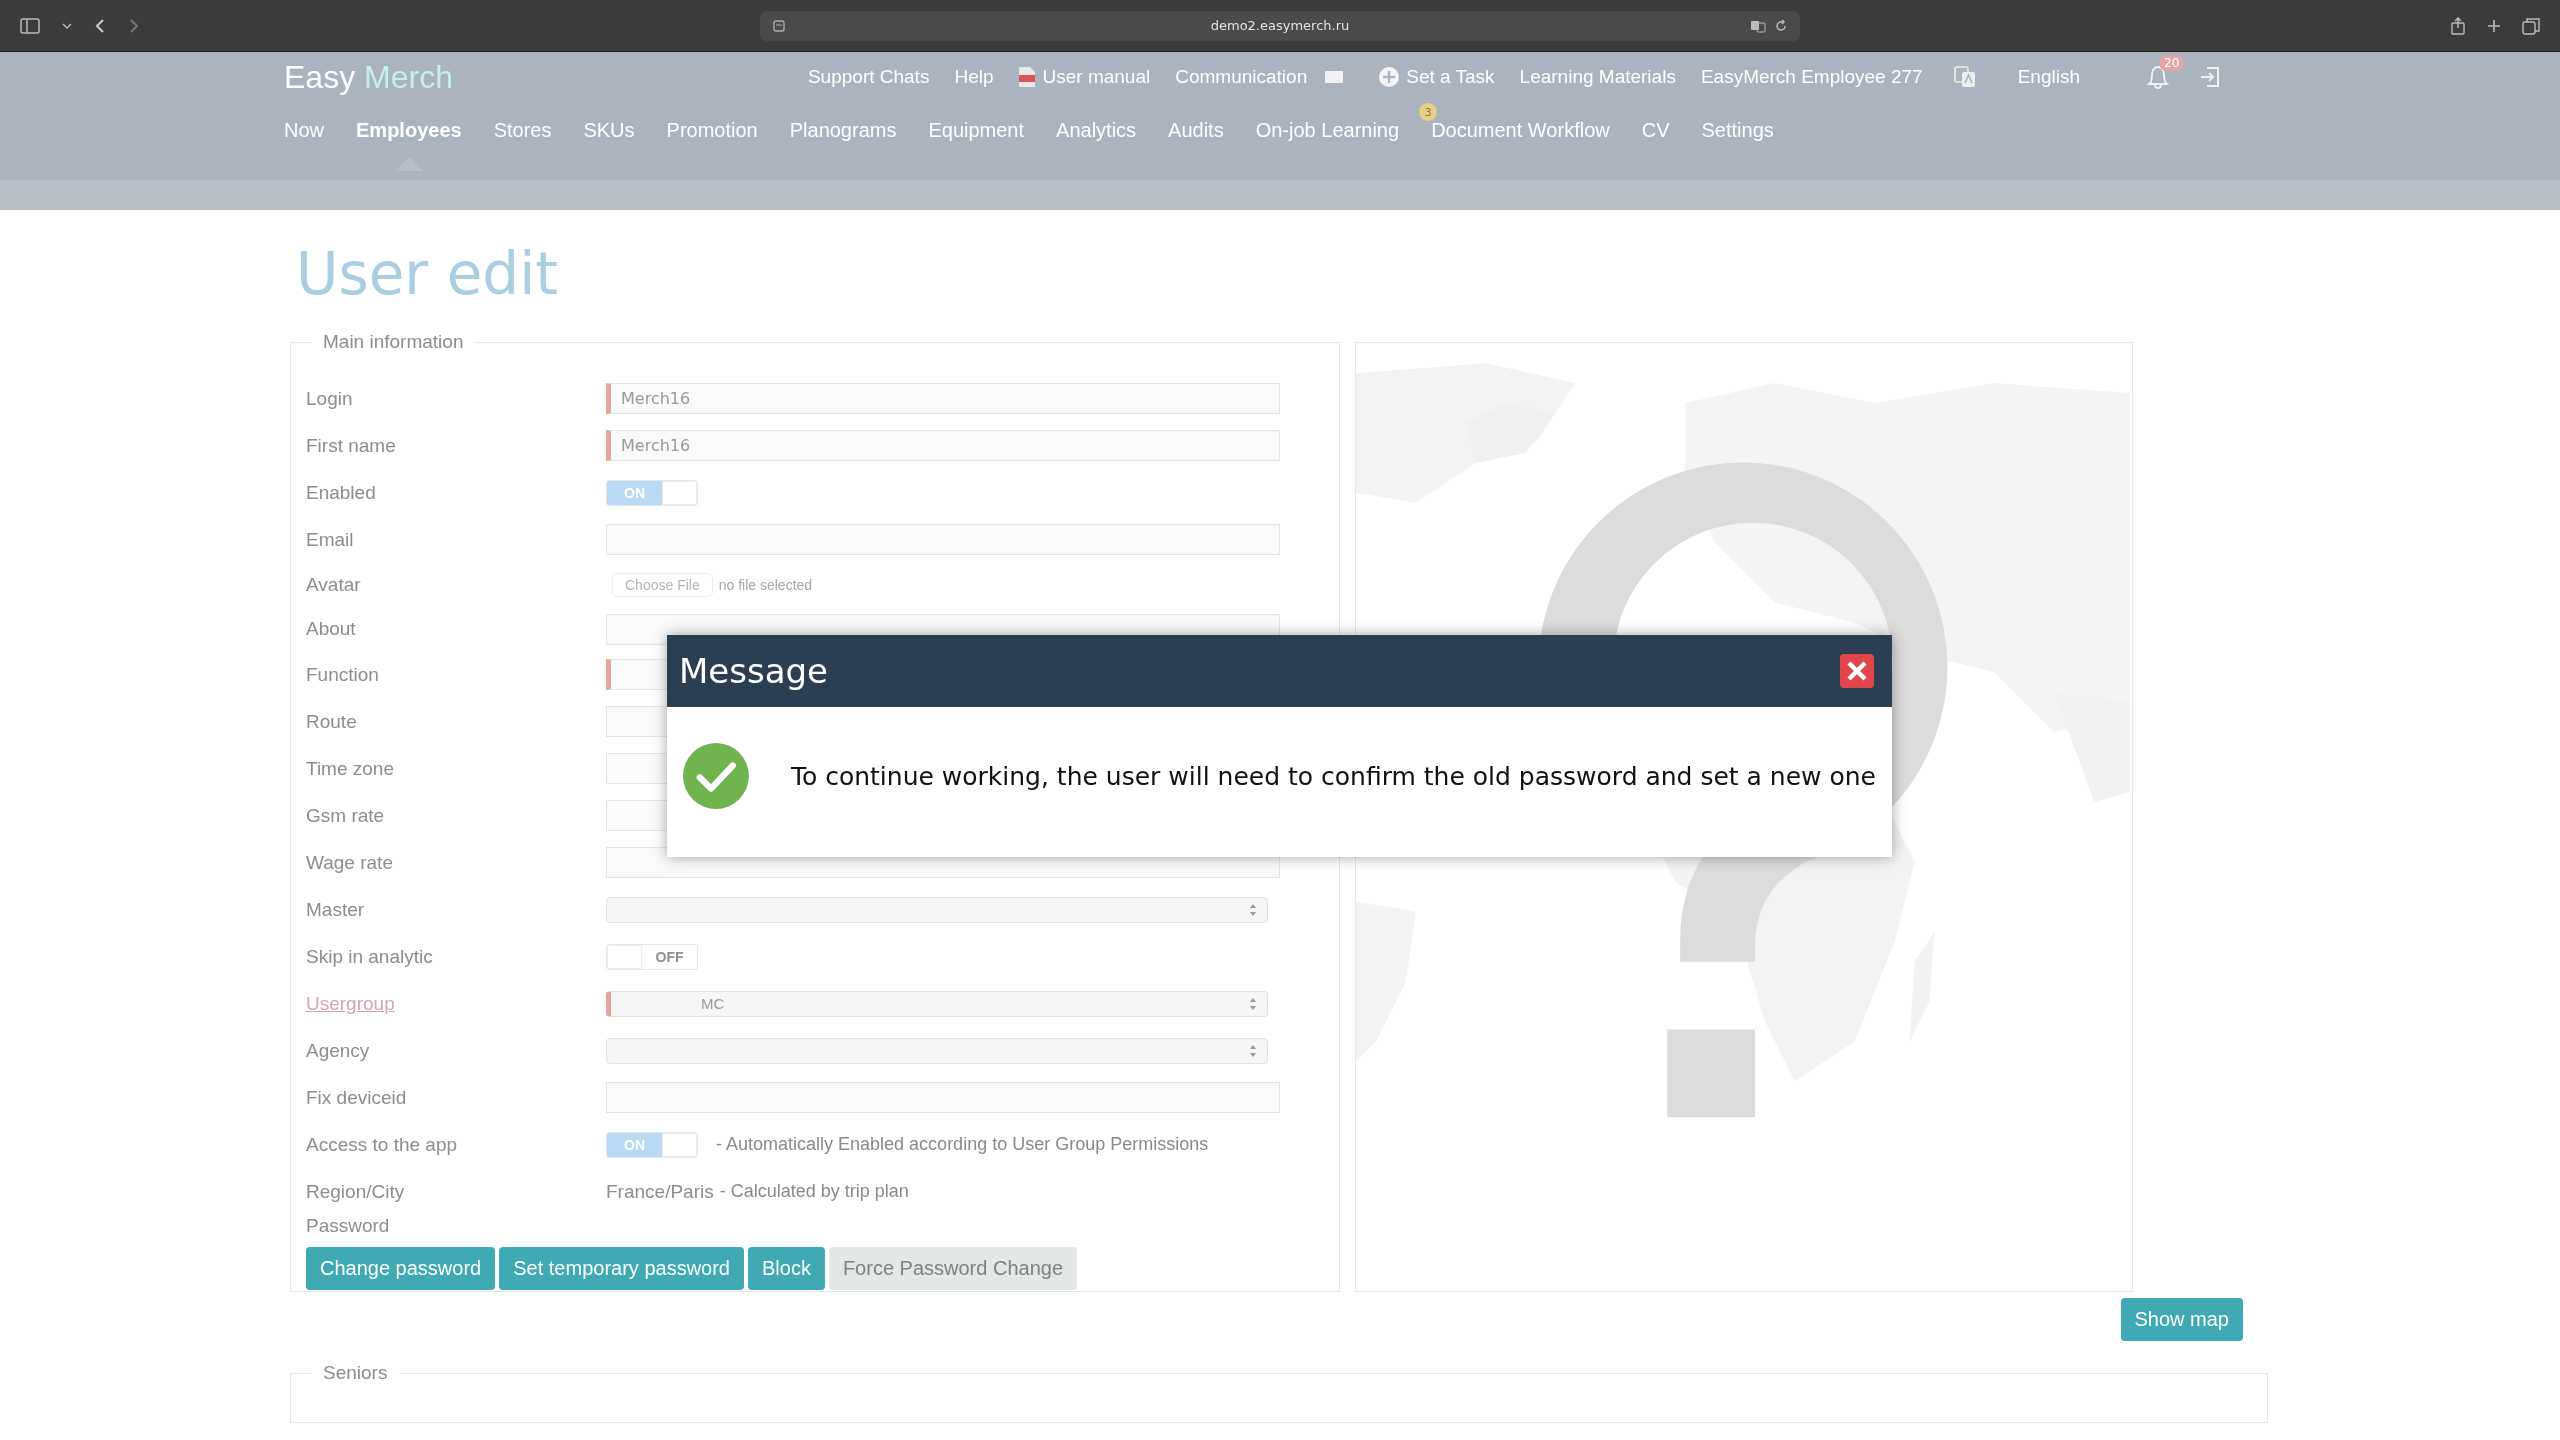  What do you see at coordinates (765, 585) in the screenshot?
I see `file-status: no file selected` at bounding box center [765, 585].